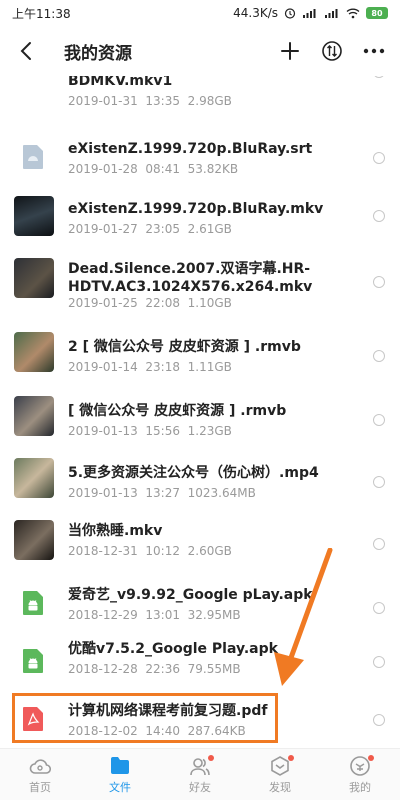  What do you see at coordinates (255, 13) in the screenshot?
I see `network-speed: 44.3K/s` at bounding box center [255, 13].